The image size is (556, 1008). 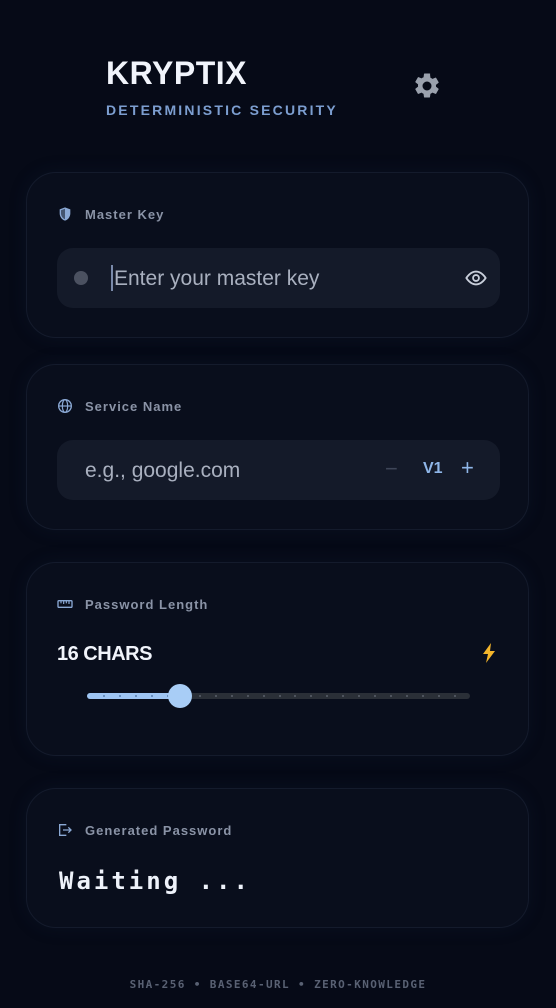 What do you see at coordinates (65, 830) in the screenshot?
I see `output-icon` at bounding box center [65, 830].